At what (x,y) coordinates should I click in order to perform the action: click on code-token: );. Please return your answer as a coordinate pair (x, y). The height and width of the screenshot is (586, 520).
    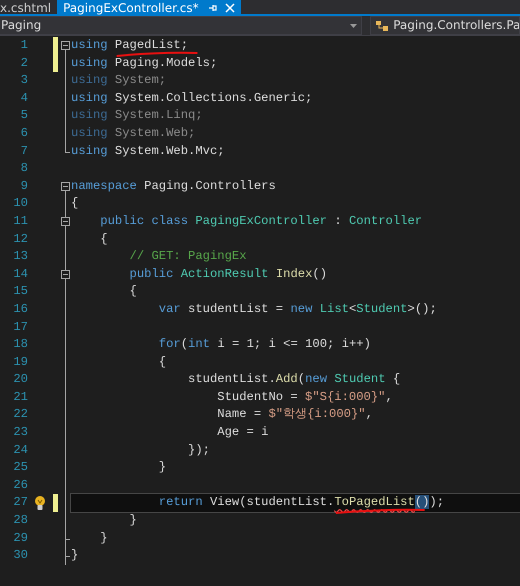
    Looking at the image, I should click on (436, 502).